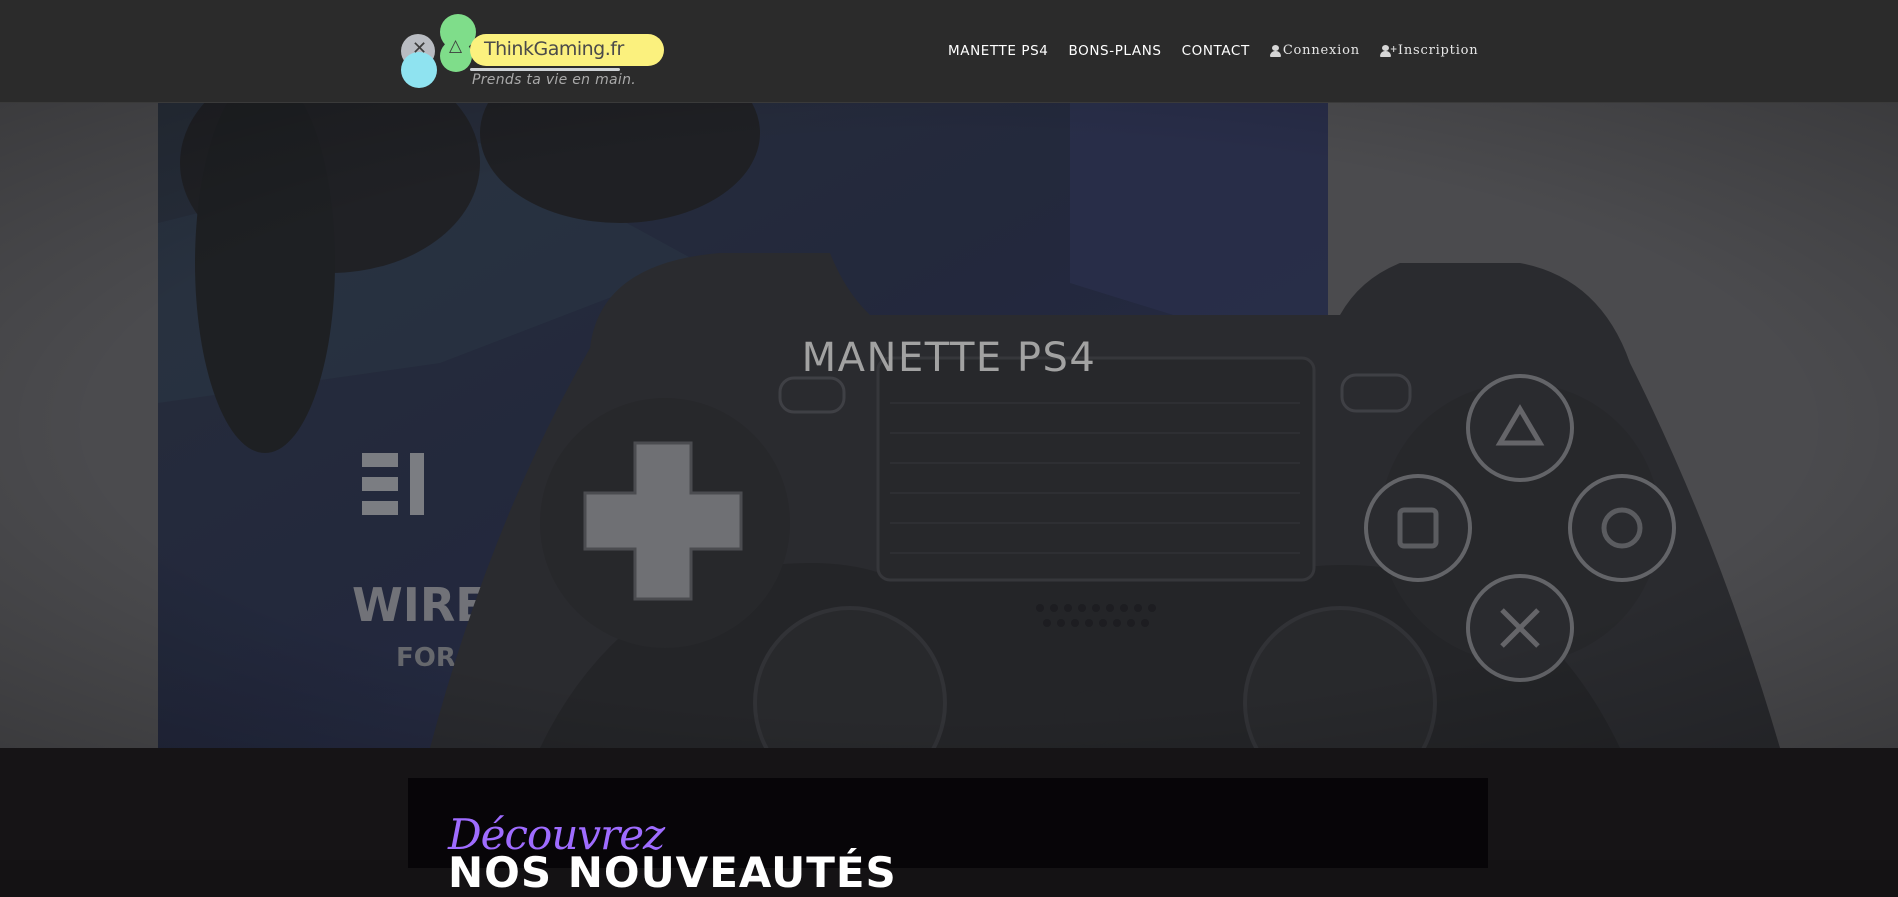 This screenshot has height=897, width=1898. Describe the element at coordinates (554, 49) in the screenshot. I see `logo-name: ThinkGaming.fr` at that location.